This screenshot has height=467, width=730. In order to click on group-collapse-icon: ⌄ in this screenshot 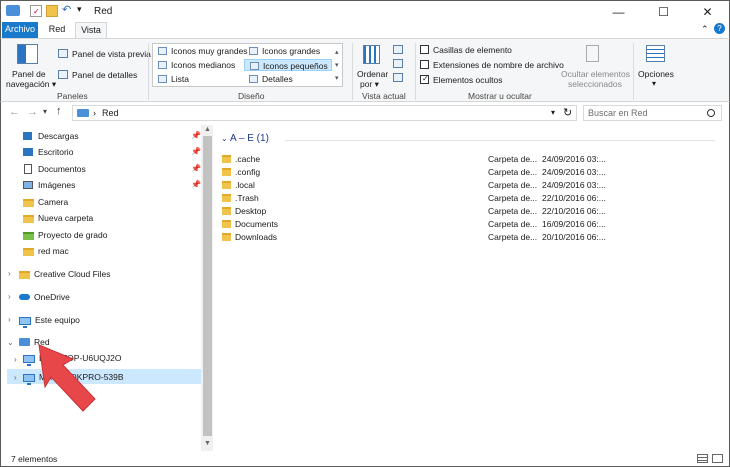, I will do `click(224, 138)`.